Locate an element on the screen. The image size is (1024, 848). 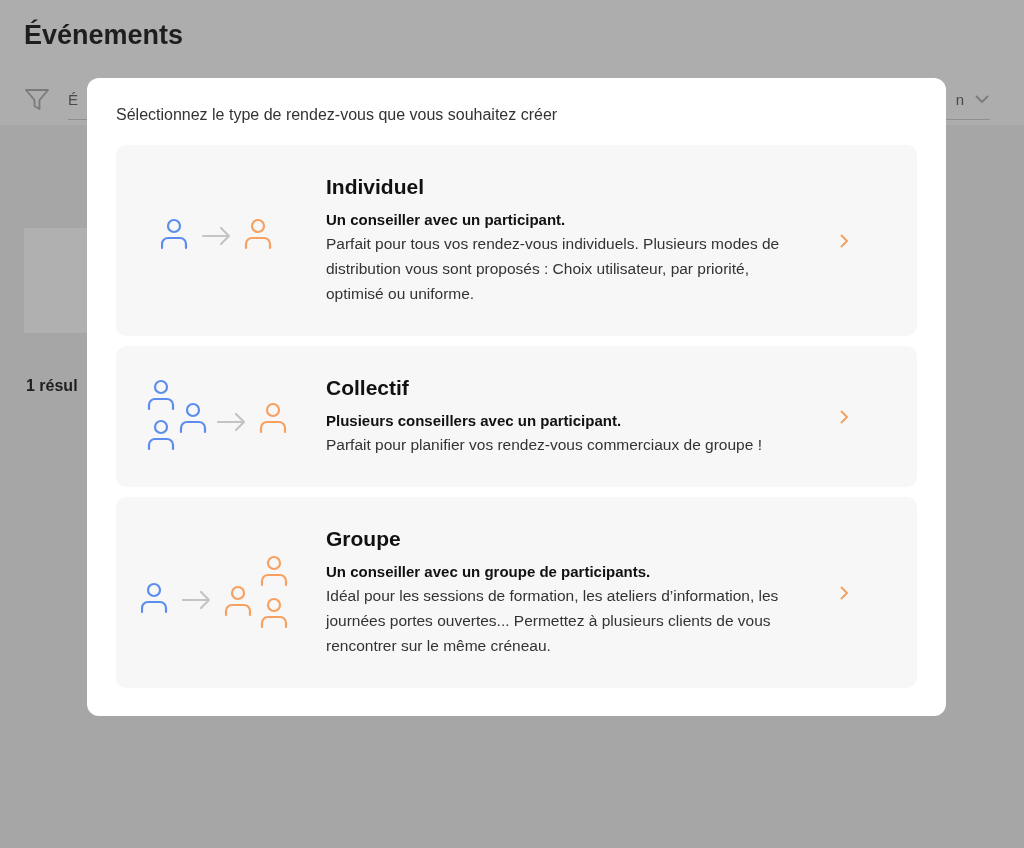
card-description: Parfait pour tous vos rendez-vous individuels. Plusieurs modes de distribution vous sont proposés : Choix utilisateur, par priorité, optimisé ou uniforme. is located at coordinates (553, 269).